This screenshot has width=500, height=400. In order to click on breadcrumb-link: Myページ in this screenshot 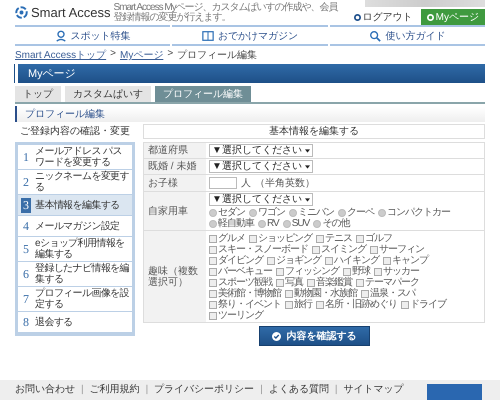, I will do `click(142, 55)`.